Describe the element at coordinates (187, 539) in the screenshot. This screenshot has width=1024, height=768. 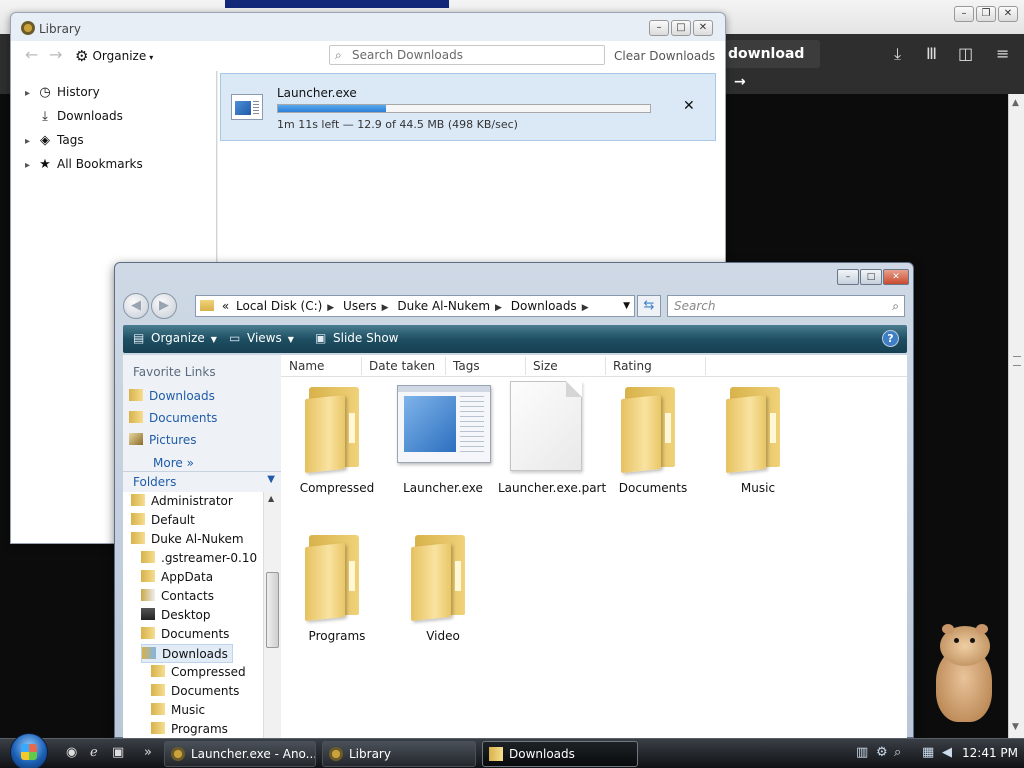
I see `tree-item-duke-al-nukem: Duke Al-Nukem` at that location.